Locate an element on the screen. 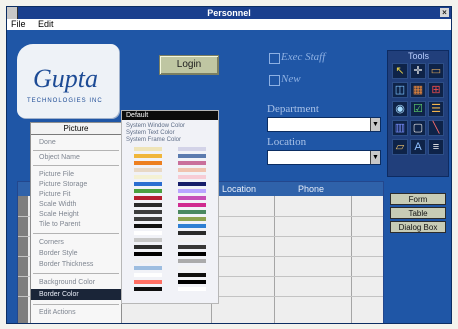 This screenshot has width=458, height=329. tool-button-table: Table is located at coordinates (418, 213).